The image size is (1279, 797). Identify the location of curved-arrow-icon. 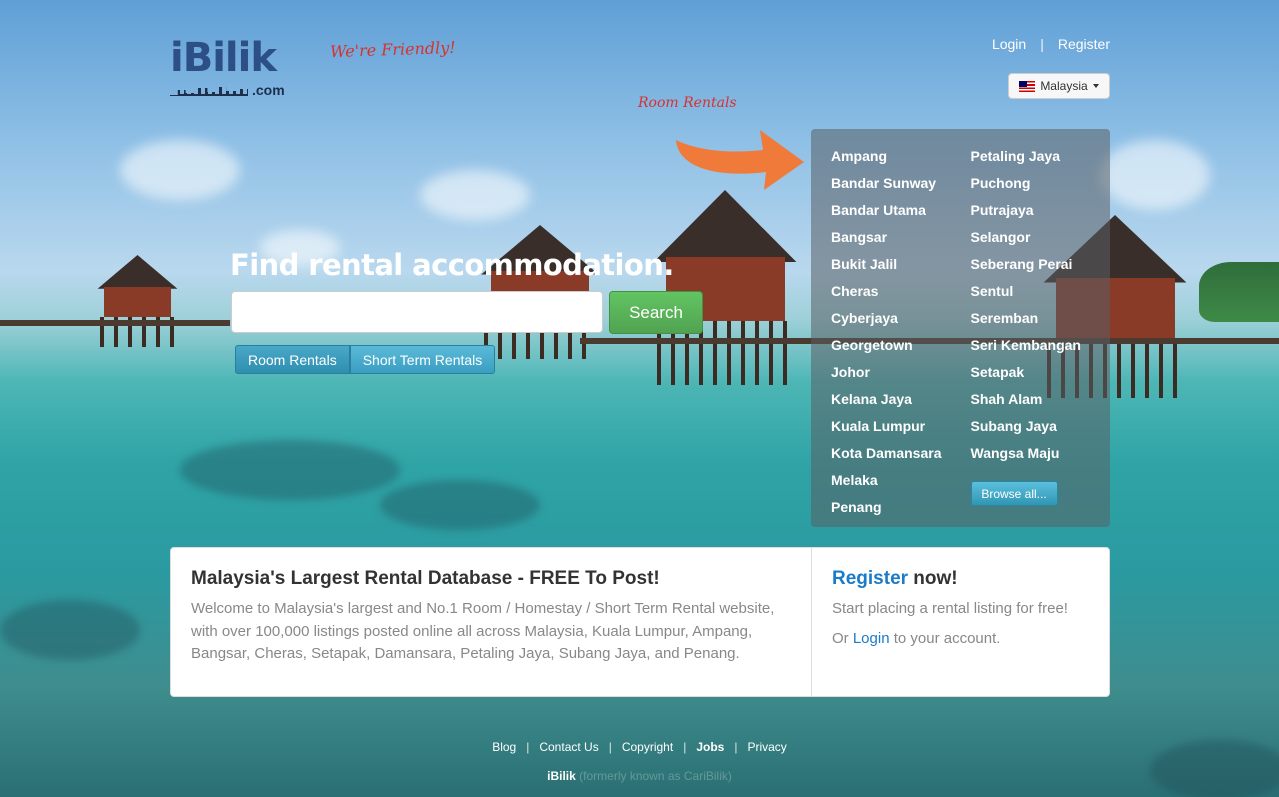
(740, 160).